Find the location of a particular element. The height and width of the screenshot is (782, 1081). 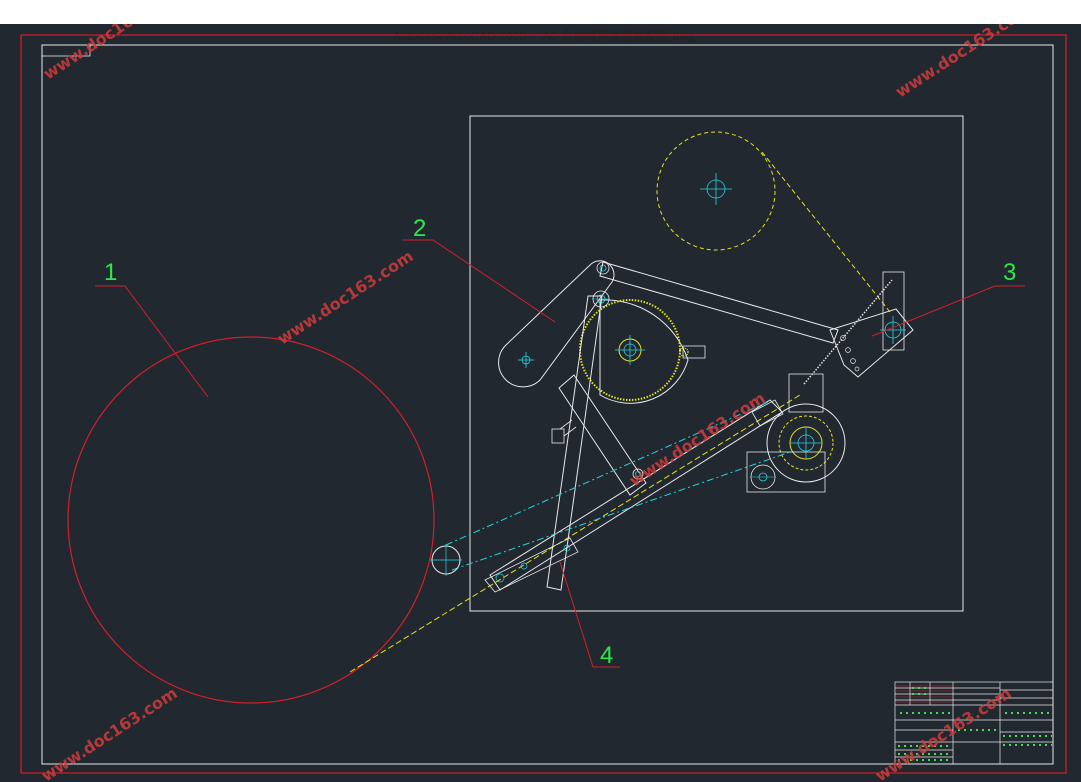

cyan-chain-lower is located at coordinates (621, 511).